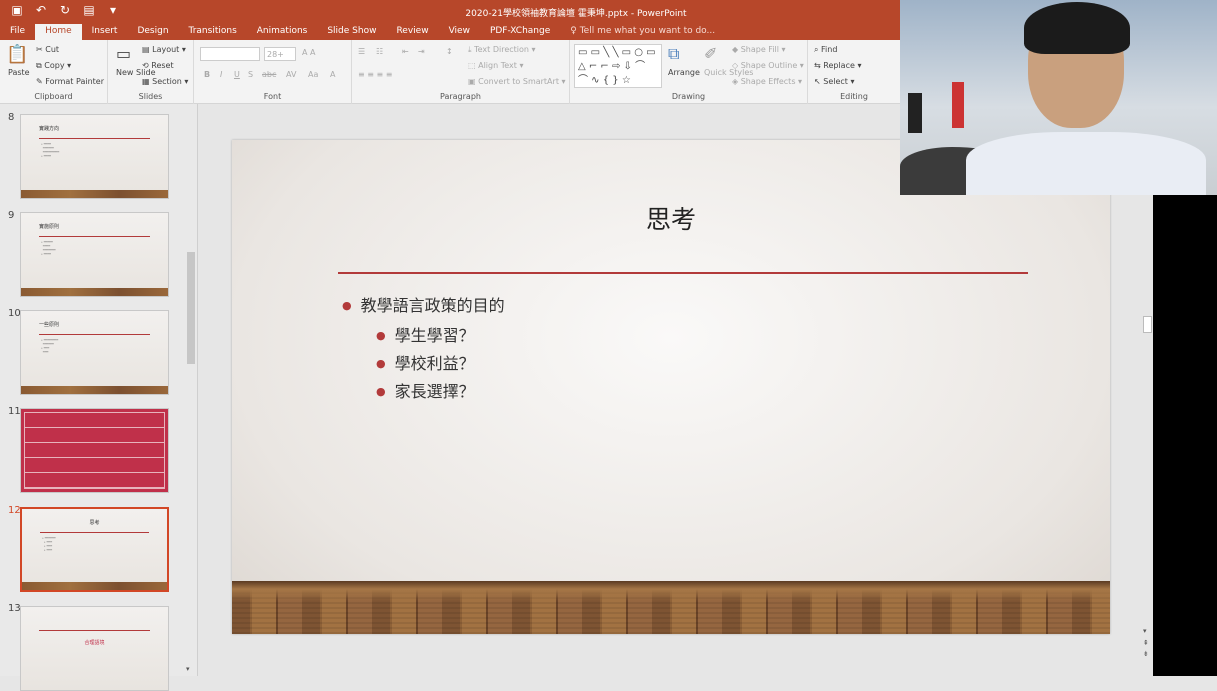  Describe the element at coordinates (123, 53) in the screenshot. I see `new-slide-icon: ▭` at that location.